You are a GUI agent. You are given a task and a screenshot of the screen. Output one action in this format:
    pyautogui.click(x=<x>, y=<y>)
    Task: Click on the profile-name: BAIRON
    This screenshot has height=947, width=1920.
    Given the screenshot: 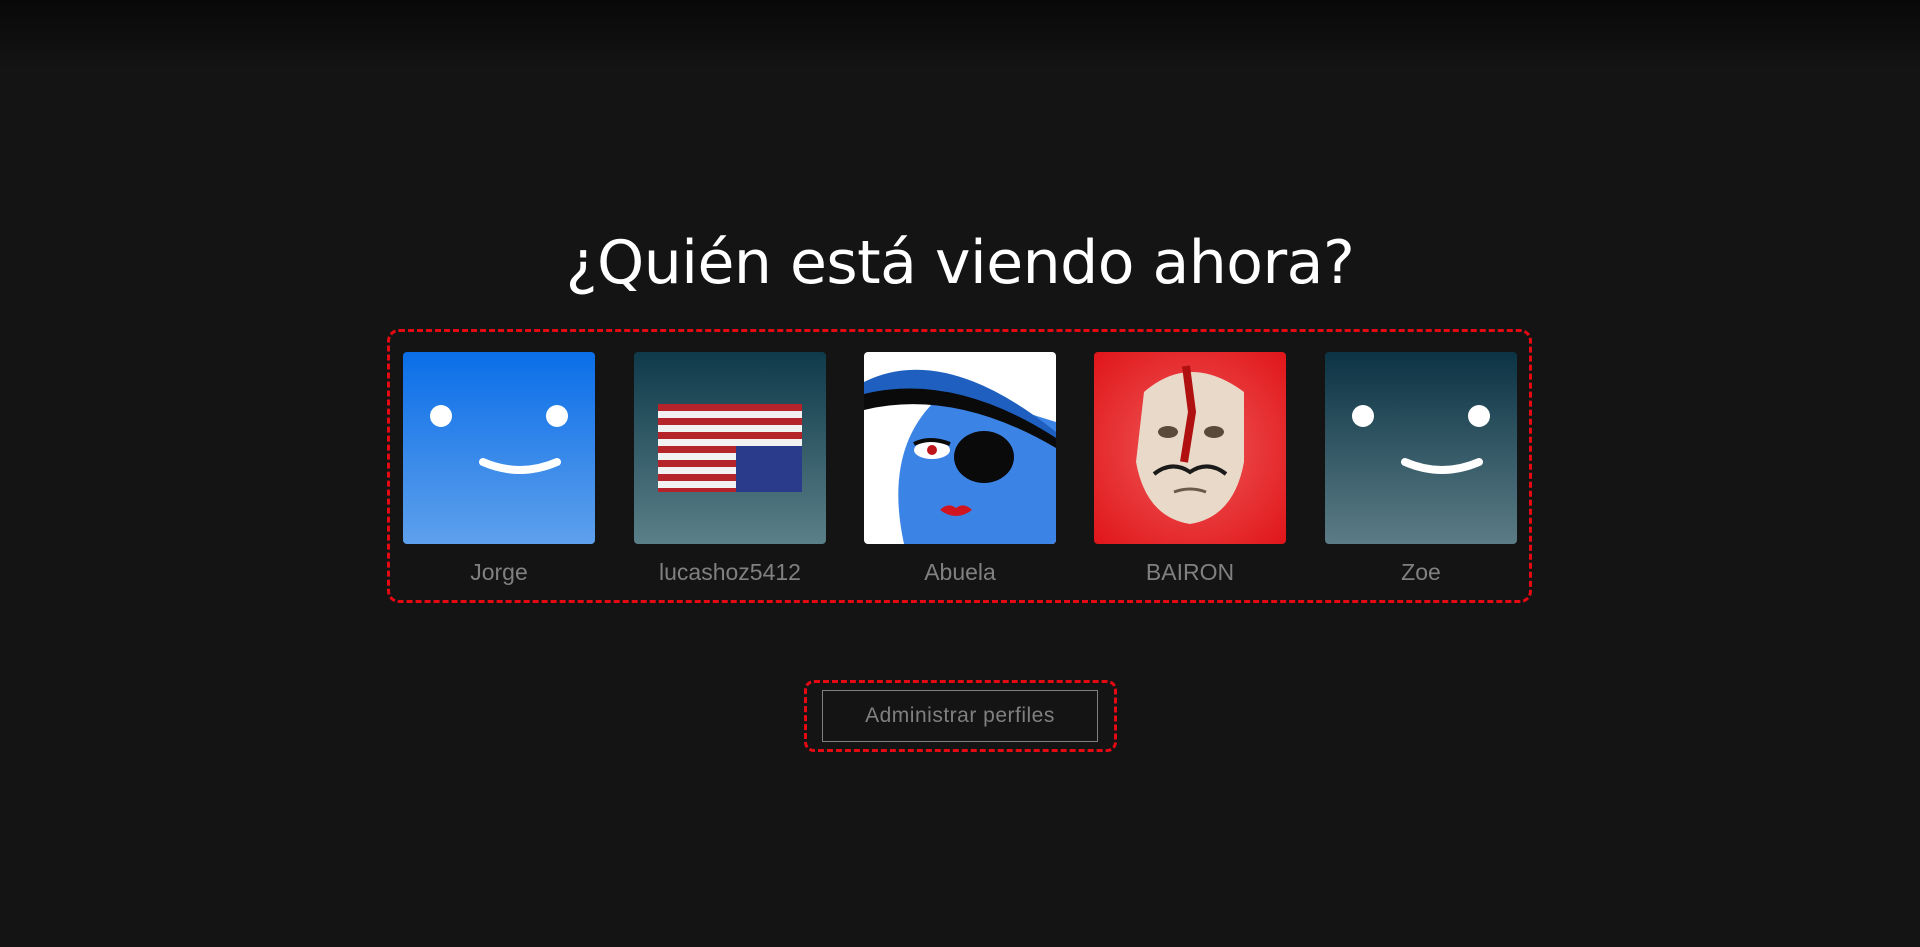 What is the action you would take?
    pyautogui.click(x=1190, y=572)
    